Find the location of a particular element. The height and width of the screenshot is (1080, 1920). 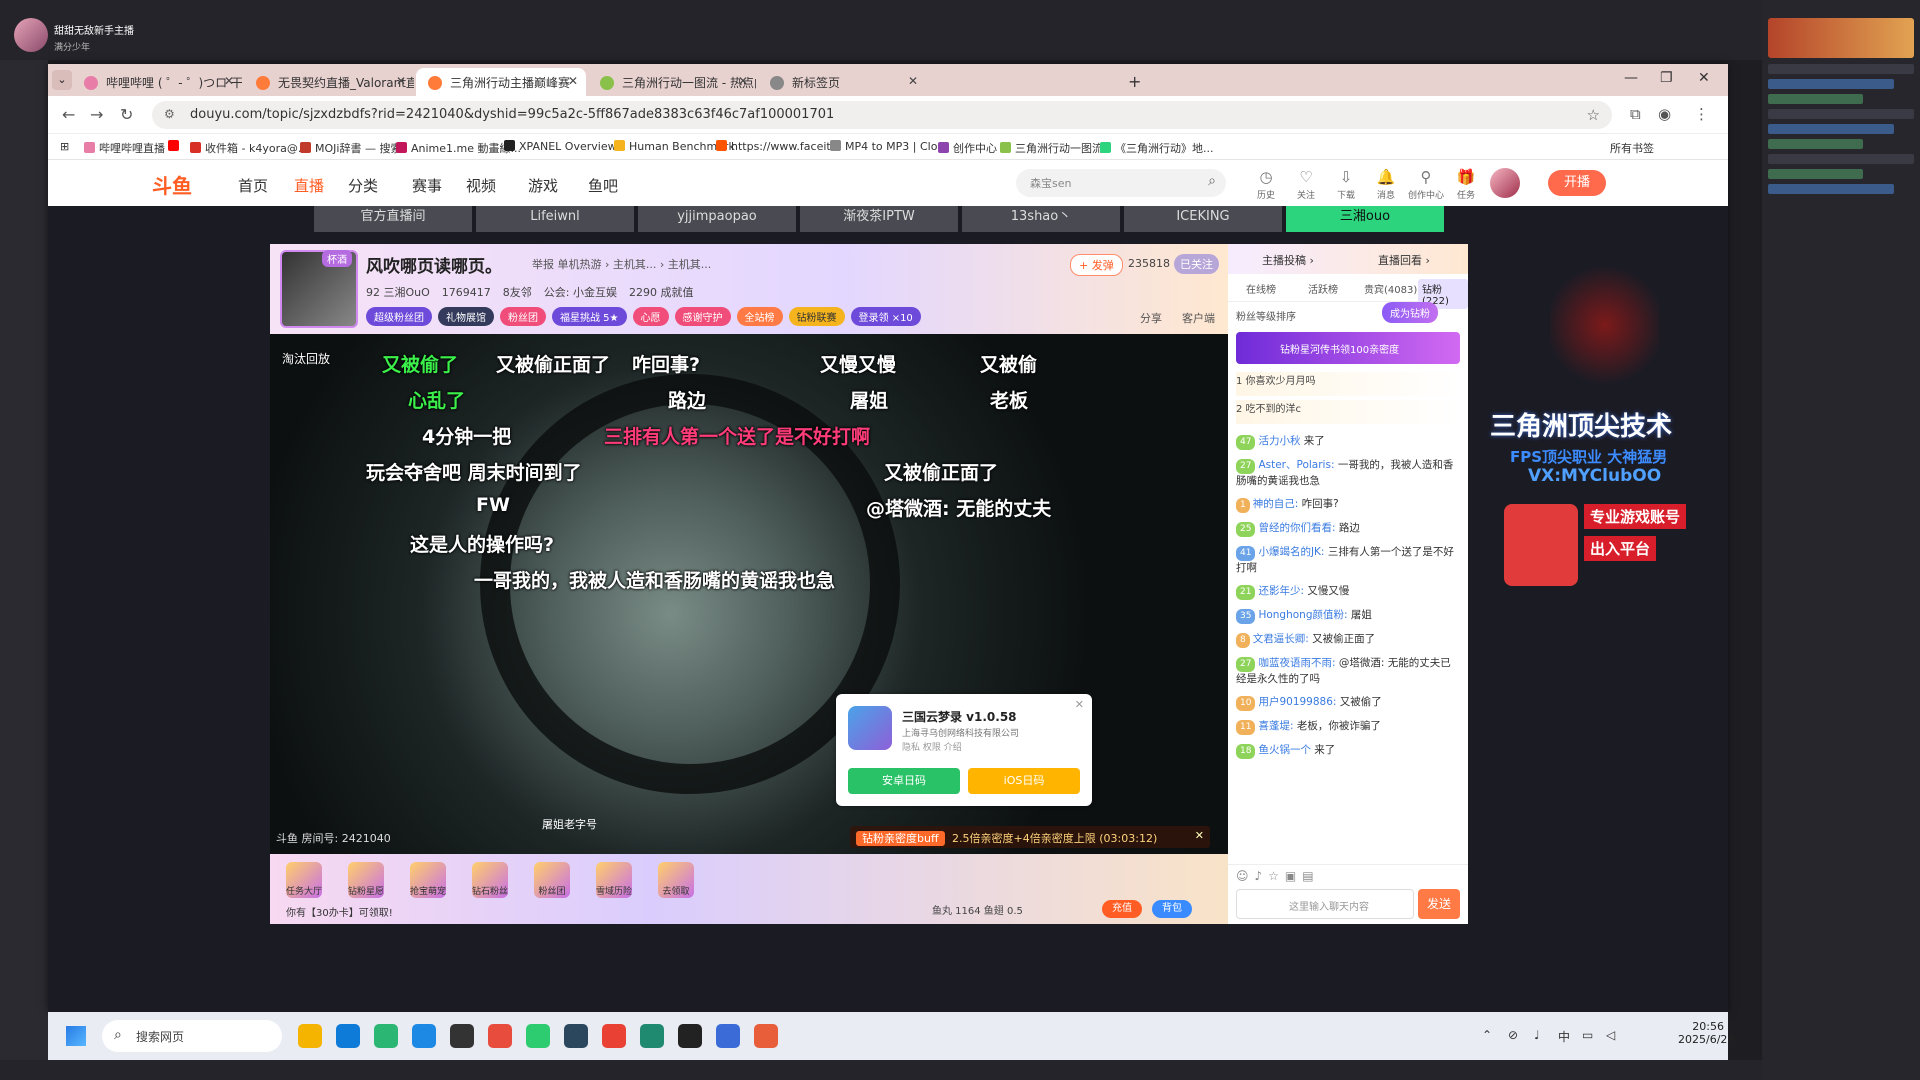

taskbar-search: ⌕ 搜索网页 is located at coordinates (192, 1036).